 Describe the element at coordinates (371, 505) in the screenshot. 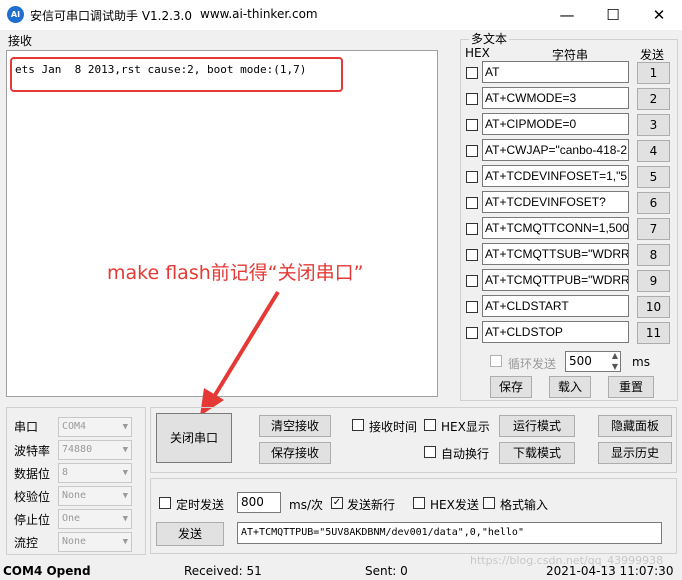

I see `send-newline-label: 发送新行` at that location.